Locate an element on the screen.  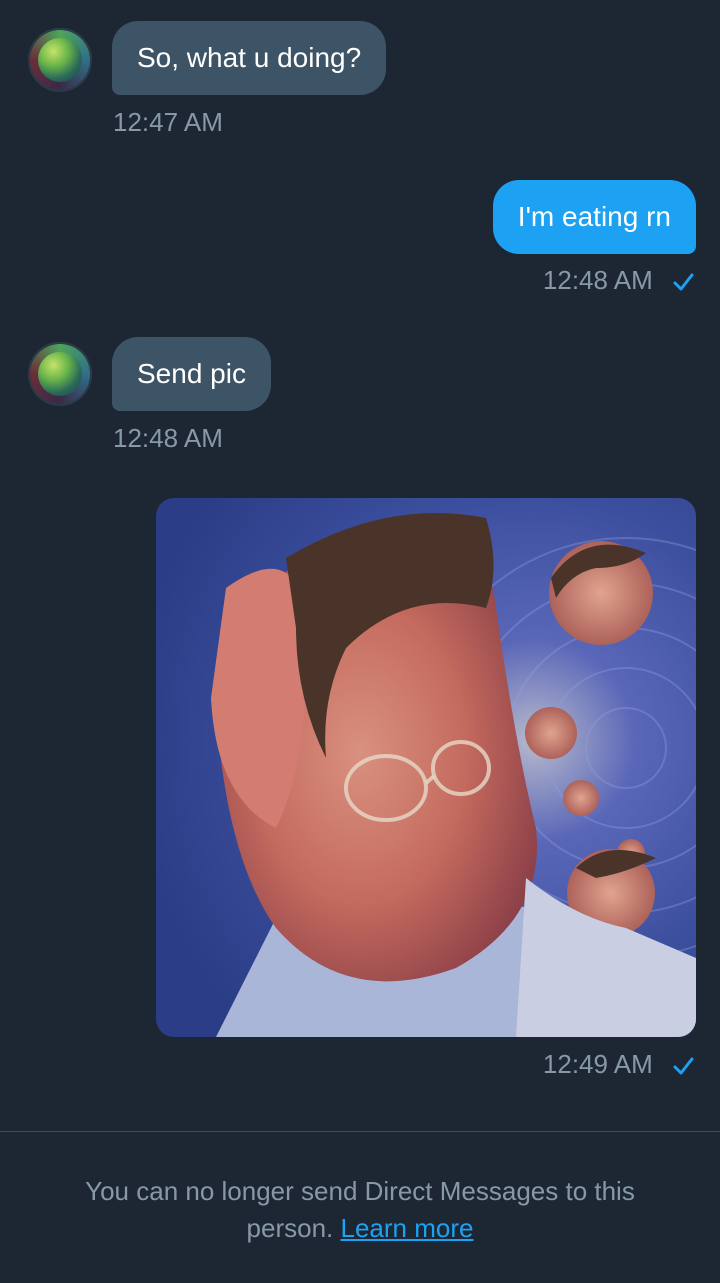
incoming-message-bubble: So, what u doing? is located at coordinates (249, 58).